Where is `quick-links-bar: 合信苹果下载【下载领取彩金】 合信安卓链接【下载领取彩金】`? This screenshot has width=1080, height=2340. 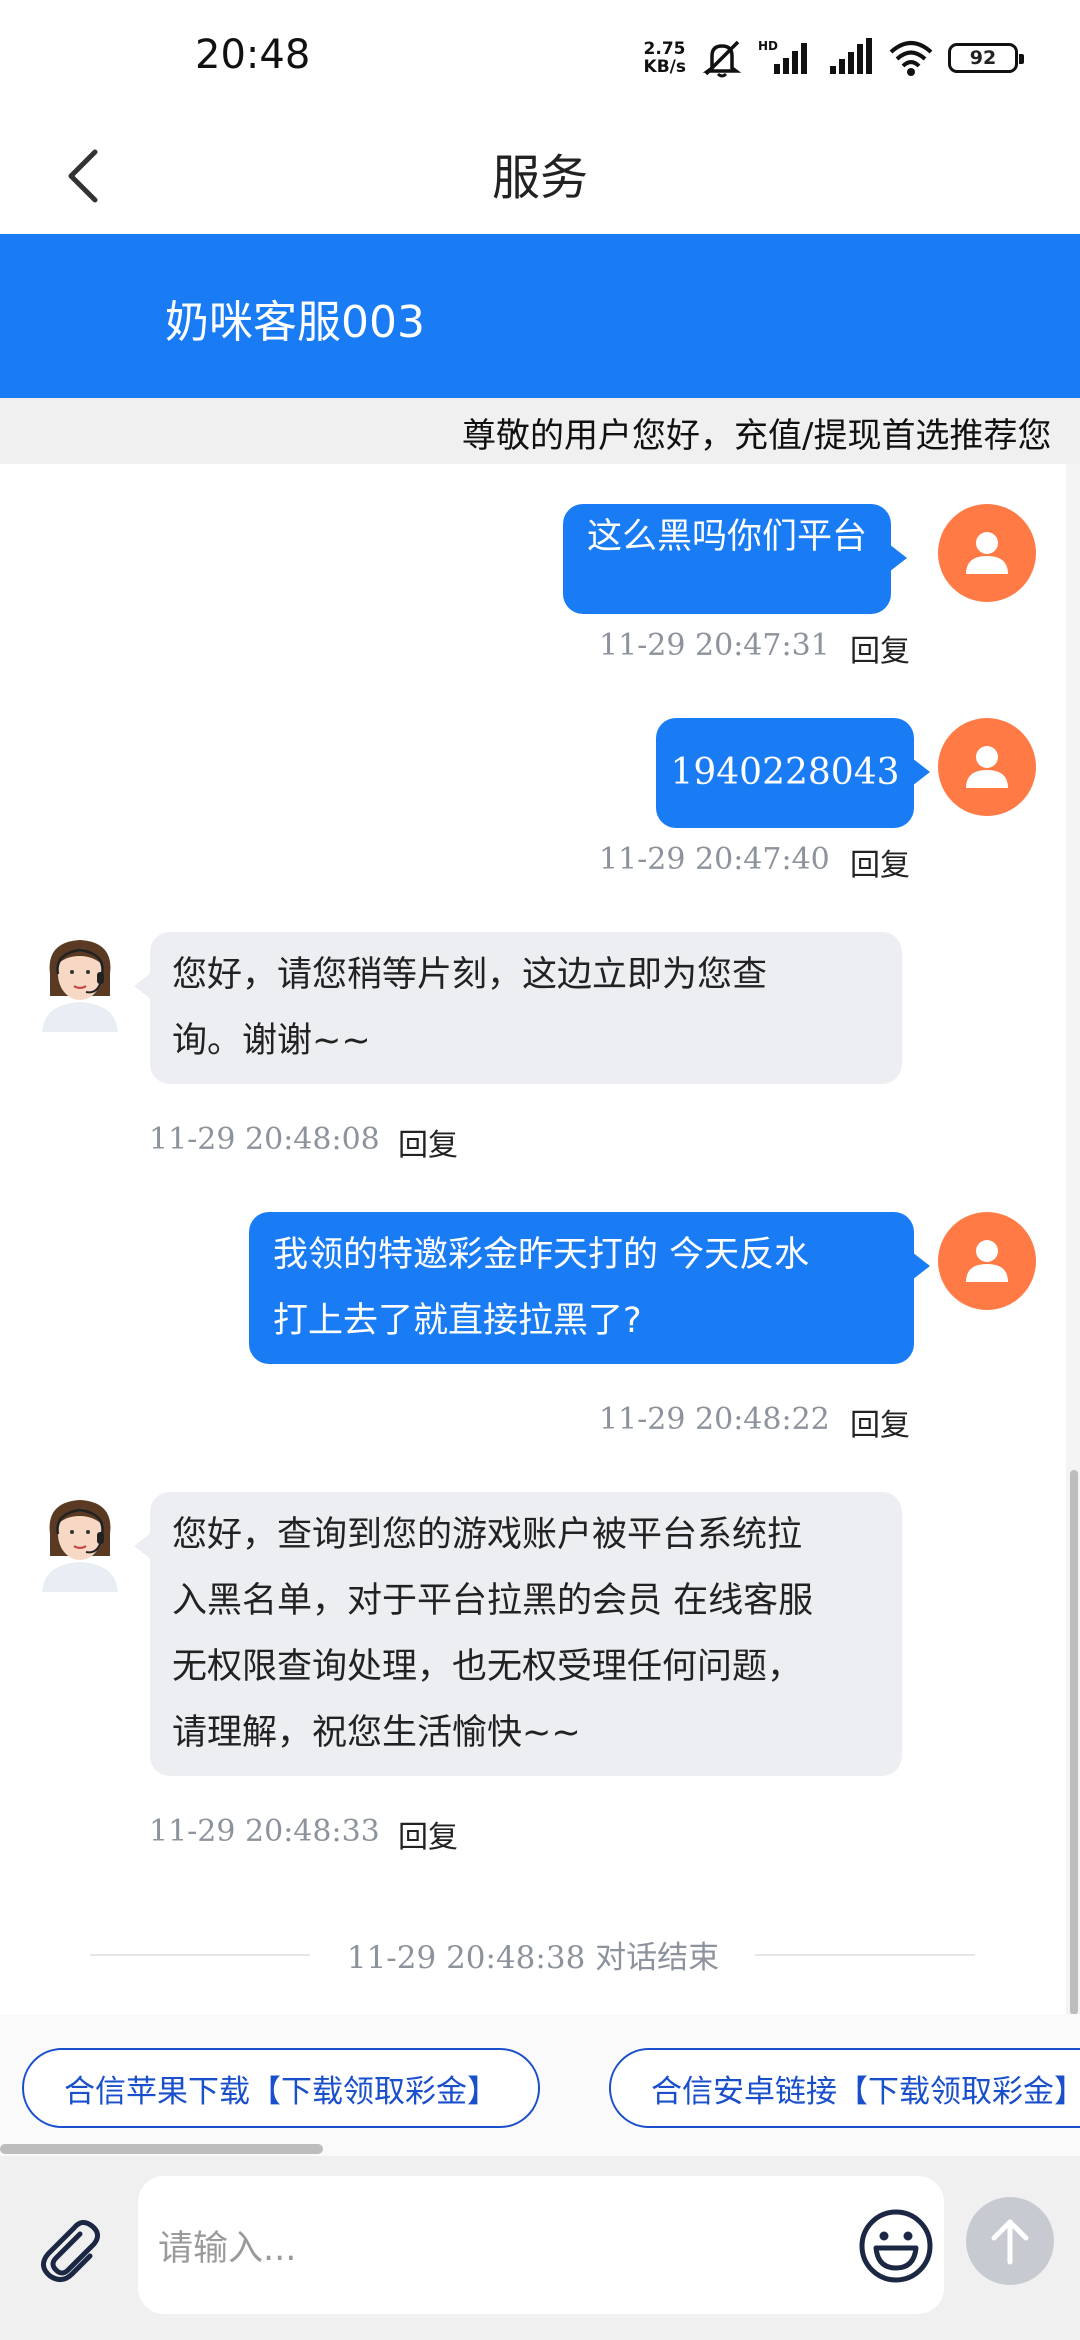
quick-links-bar: 合信苹果下载【下载领取彩金】 合信安卓链接【下载领取彩金】 is located at coordinates (540, 2077).